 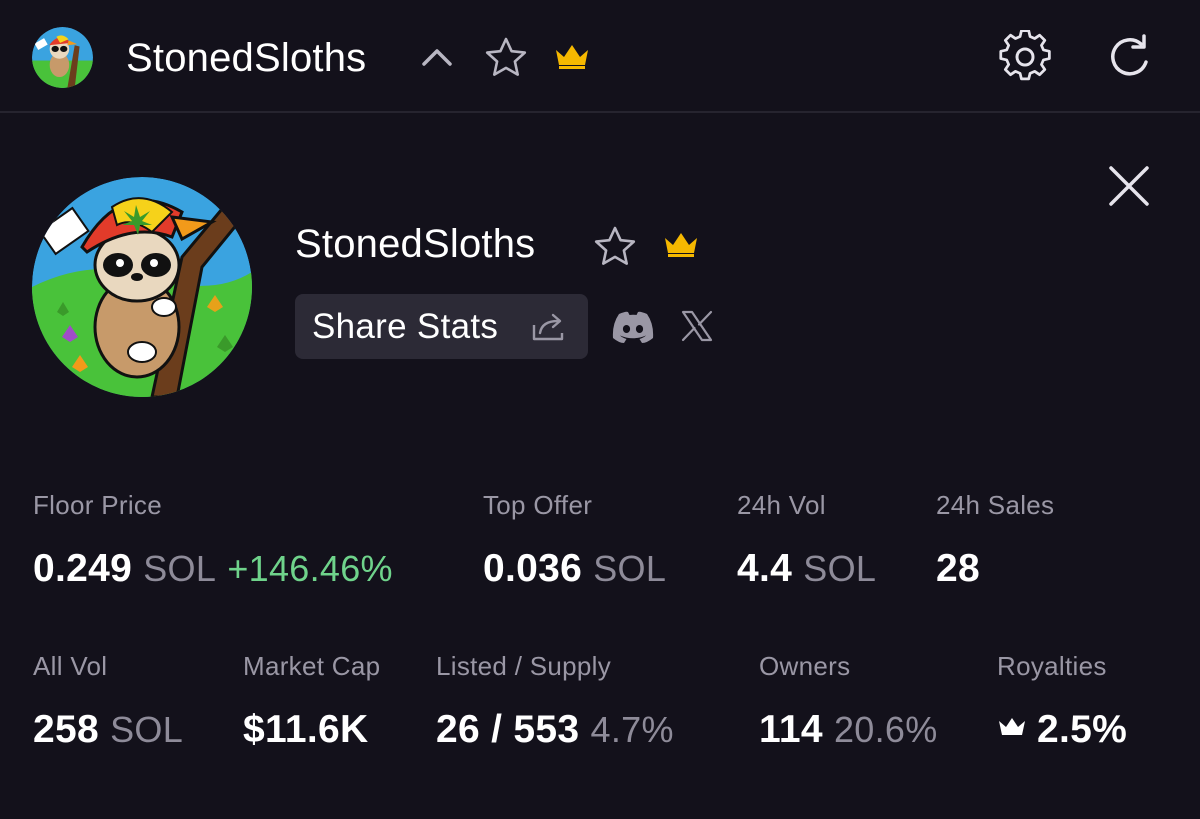 What do you see at coordinates (142, 287) in the screenshot?
I see `collection-avatar` at bounding box center [142, 287].